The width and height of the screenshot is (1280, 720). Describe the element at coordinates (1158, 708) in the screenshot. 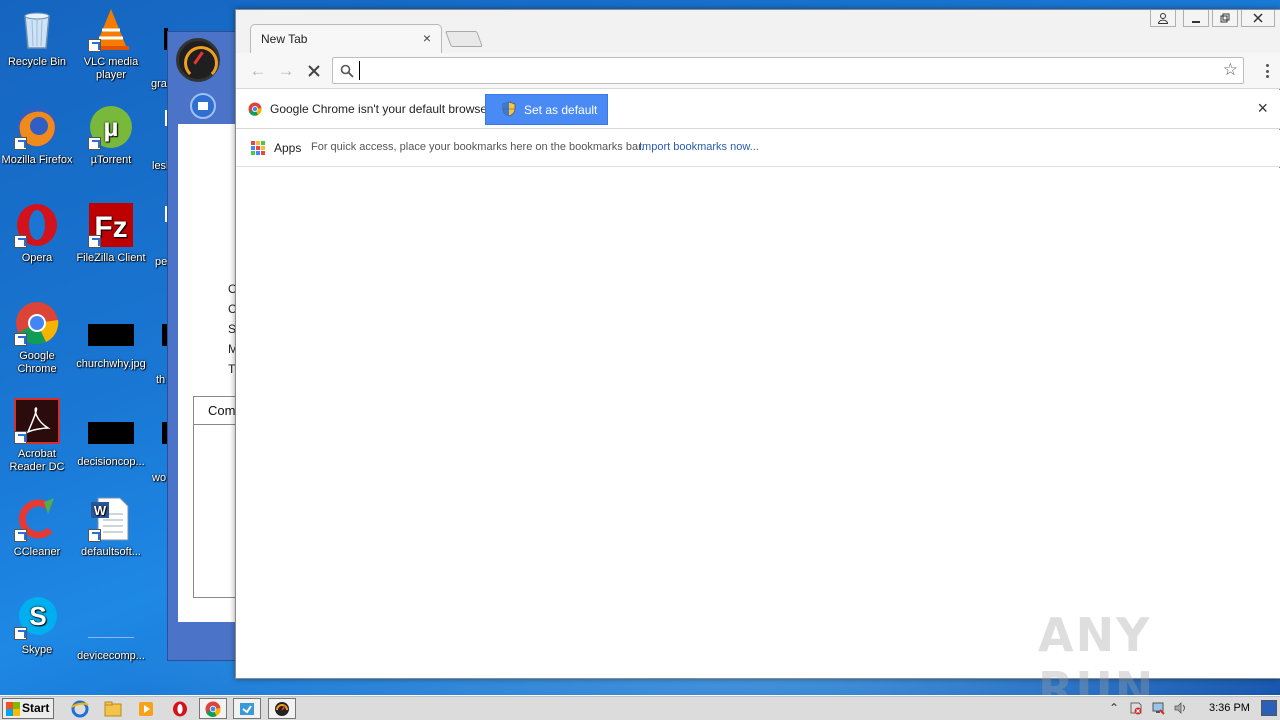

I see `network-icon` at that location.